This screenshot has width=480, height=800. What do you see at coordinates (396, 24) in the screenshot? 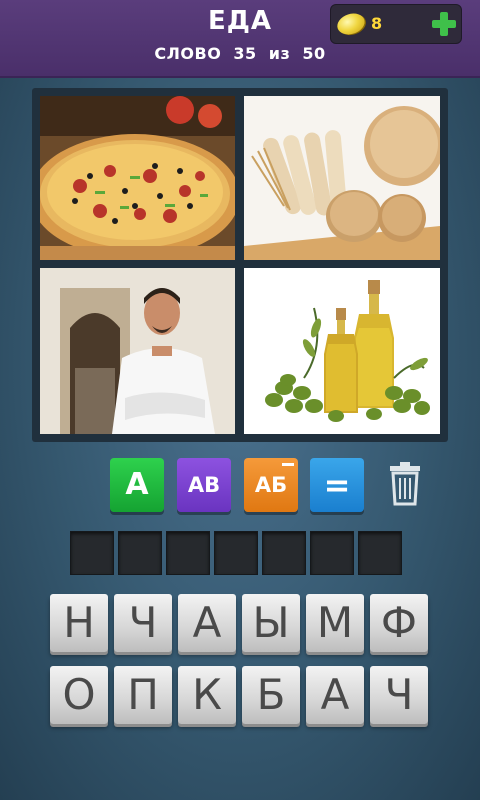
I see `coin-counter: 8` at bounding box center [396, 24].